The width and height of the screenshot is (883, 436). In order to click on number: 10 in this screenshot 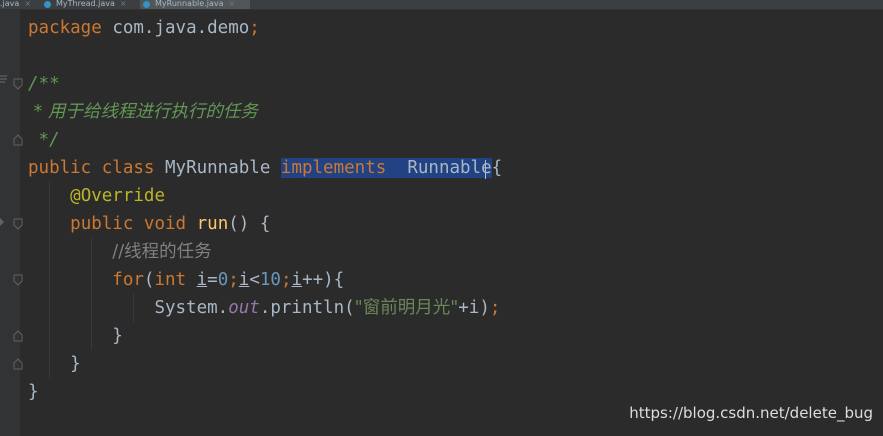, I will do `click(270, 280)`.